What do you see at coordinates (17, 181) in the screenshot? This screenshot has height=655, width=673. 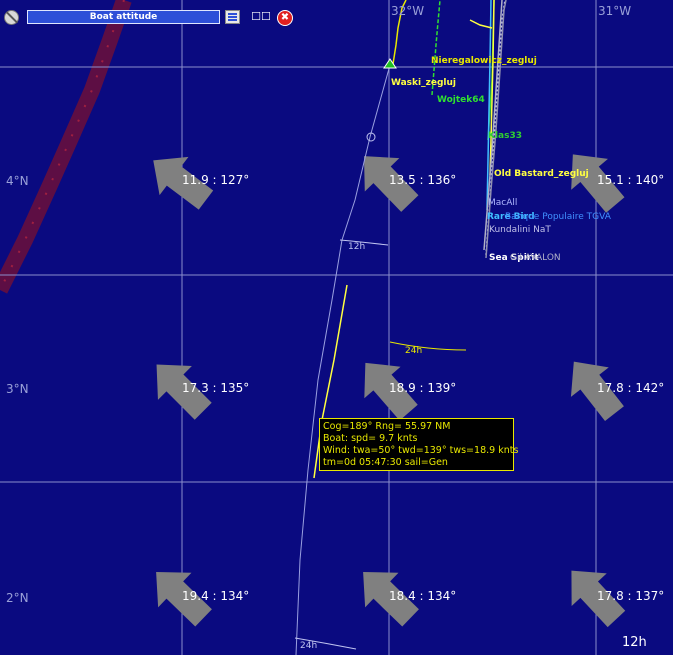 I see `lat-label-4n: 4°N` at bounding box center [17, 181].